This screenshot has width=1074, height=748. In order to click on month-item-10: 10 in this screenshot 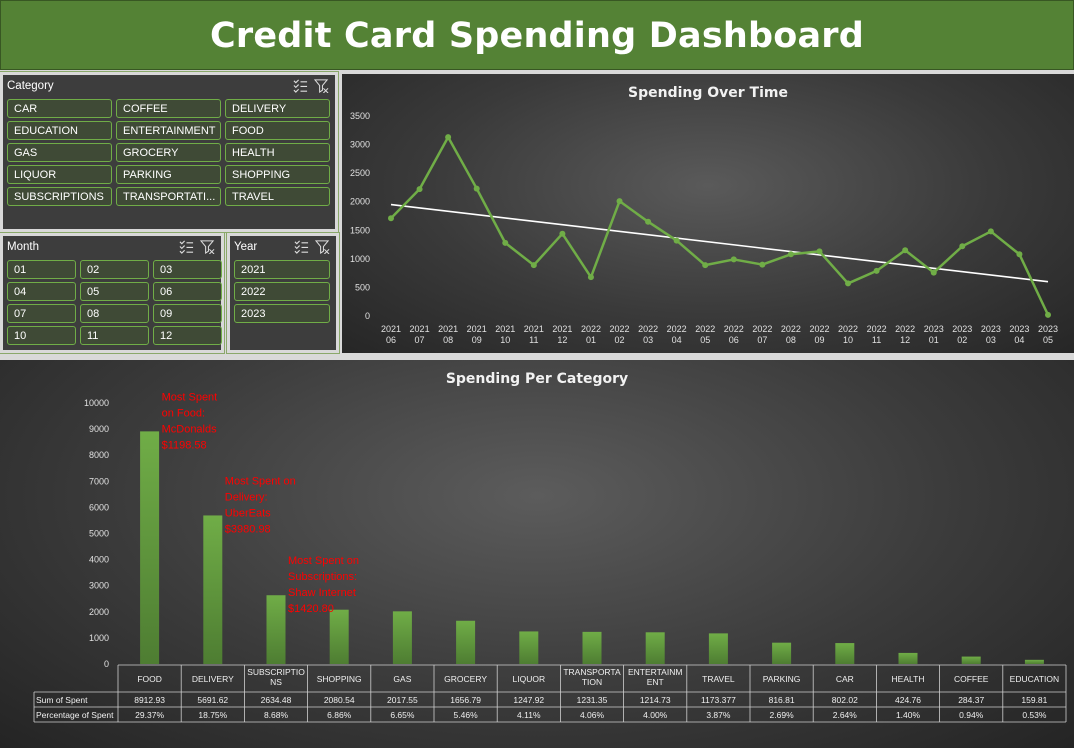, I will do `click(41, 335)`.